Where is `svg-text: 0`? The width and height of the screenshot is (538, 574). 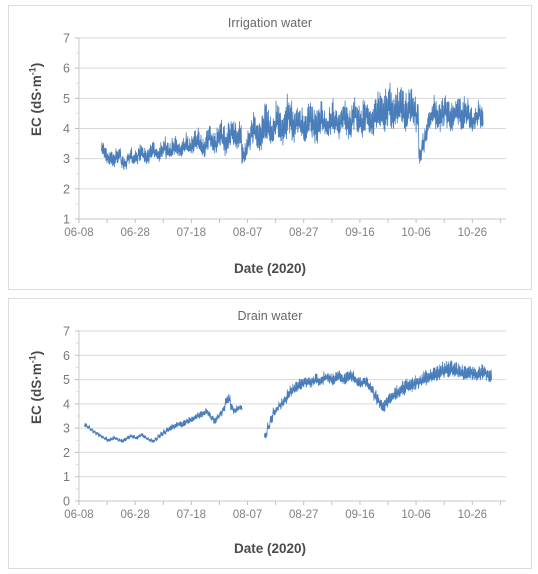 svg-text: 0 is located at coordinates (66, 502).